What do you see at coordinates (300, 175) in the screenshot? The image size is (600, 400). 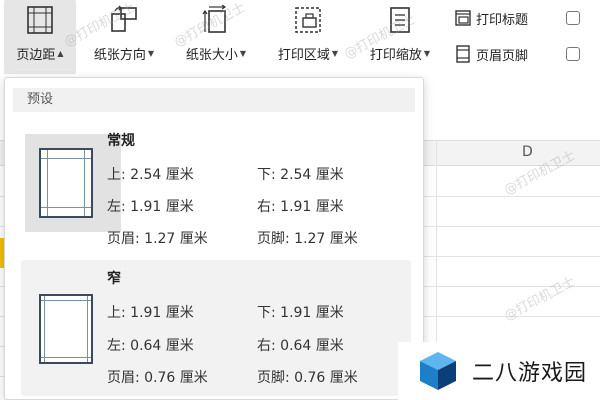 I see `margin-bottom-value: 下: 2.54 厘米` at bounding box center [300, 175].